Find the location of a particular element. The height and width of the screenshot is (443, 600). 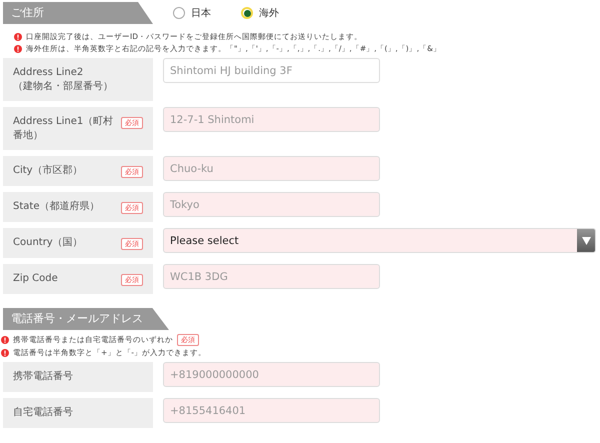

field-label: Address Line1（町村番地） is located at coordinates (63, 128).